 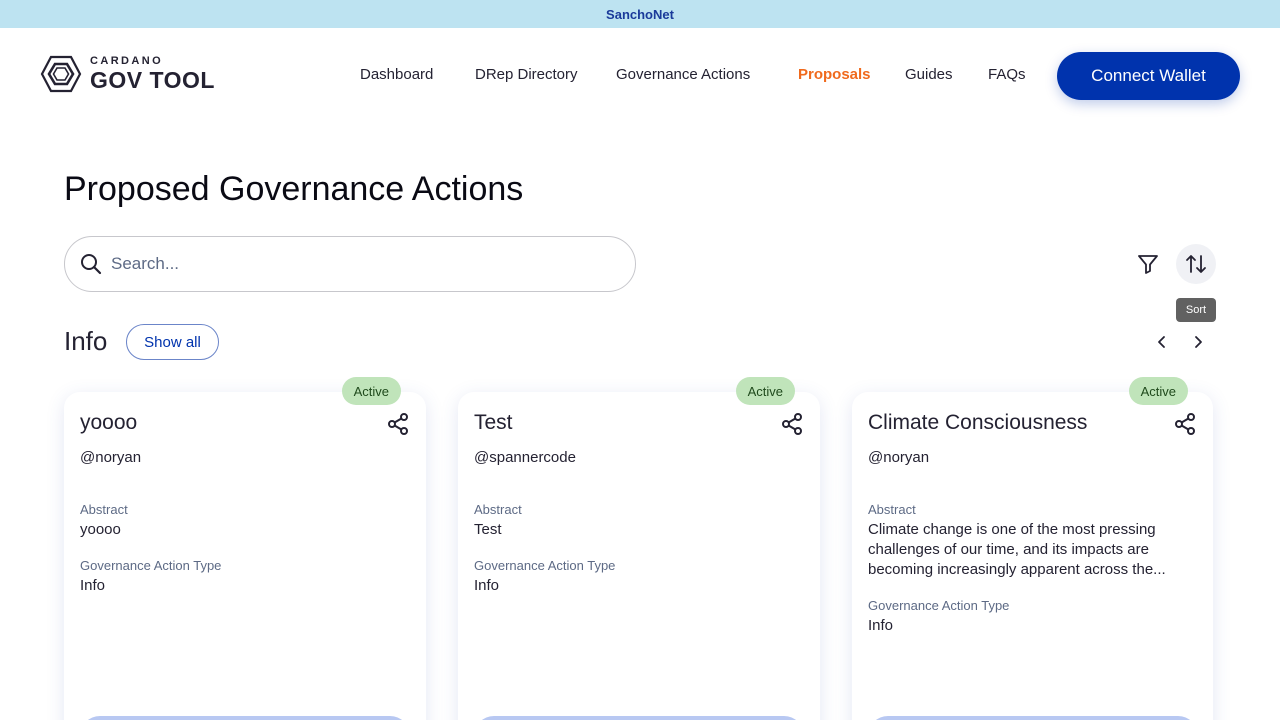 What do you see at coordinates (526, 74) in the screenshot?
I see `nav-drep-directory: DRep Directory` at bounding box center [526, 74].